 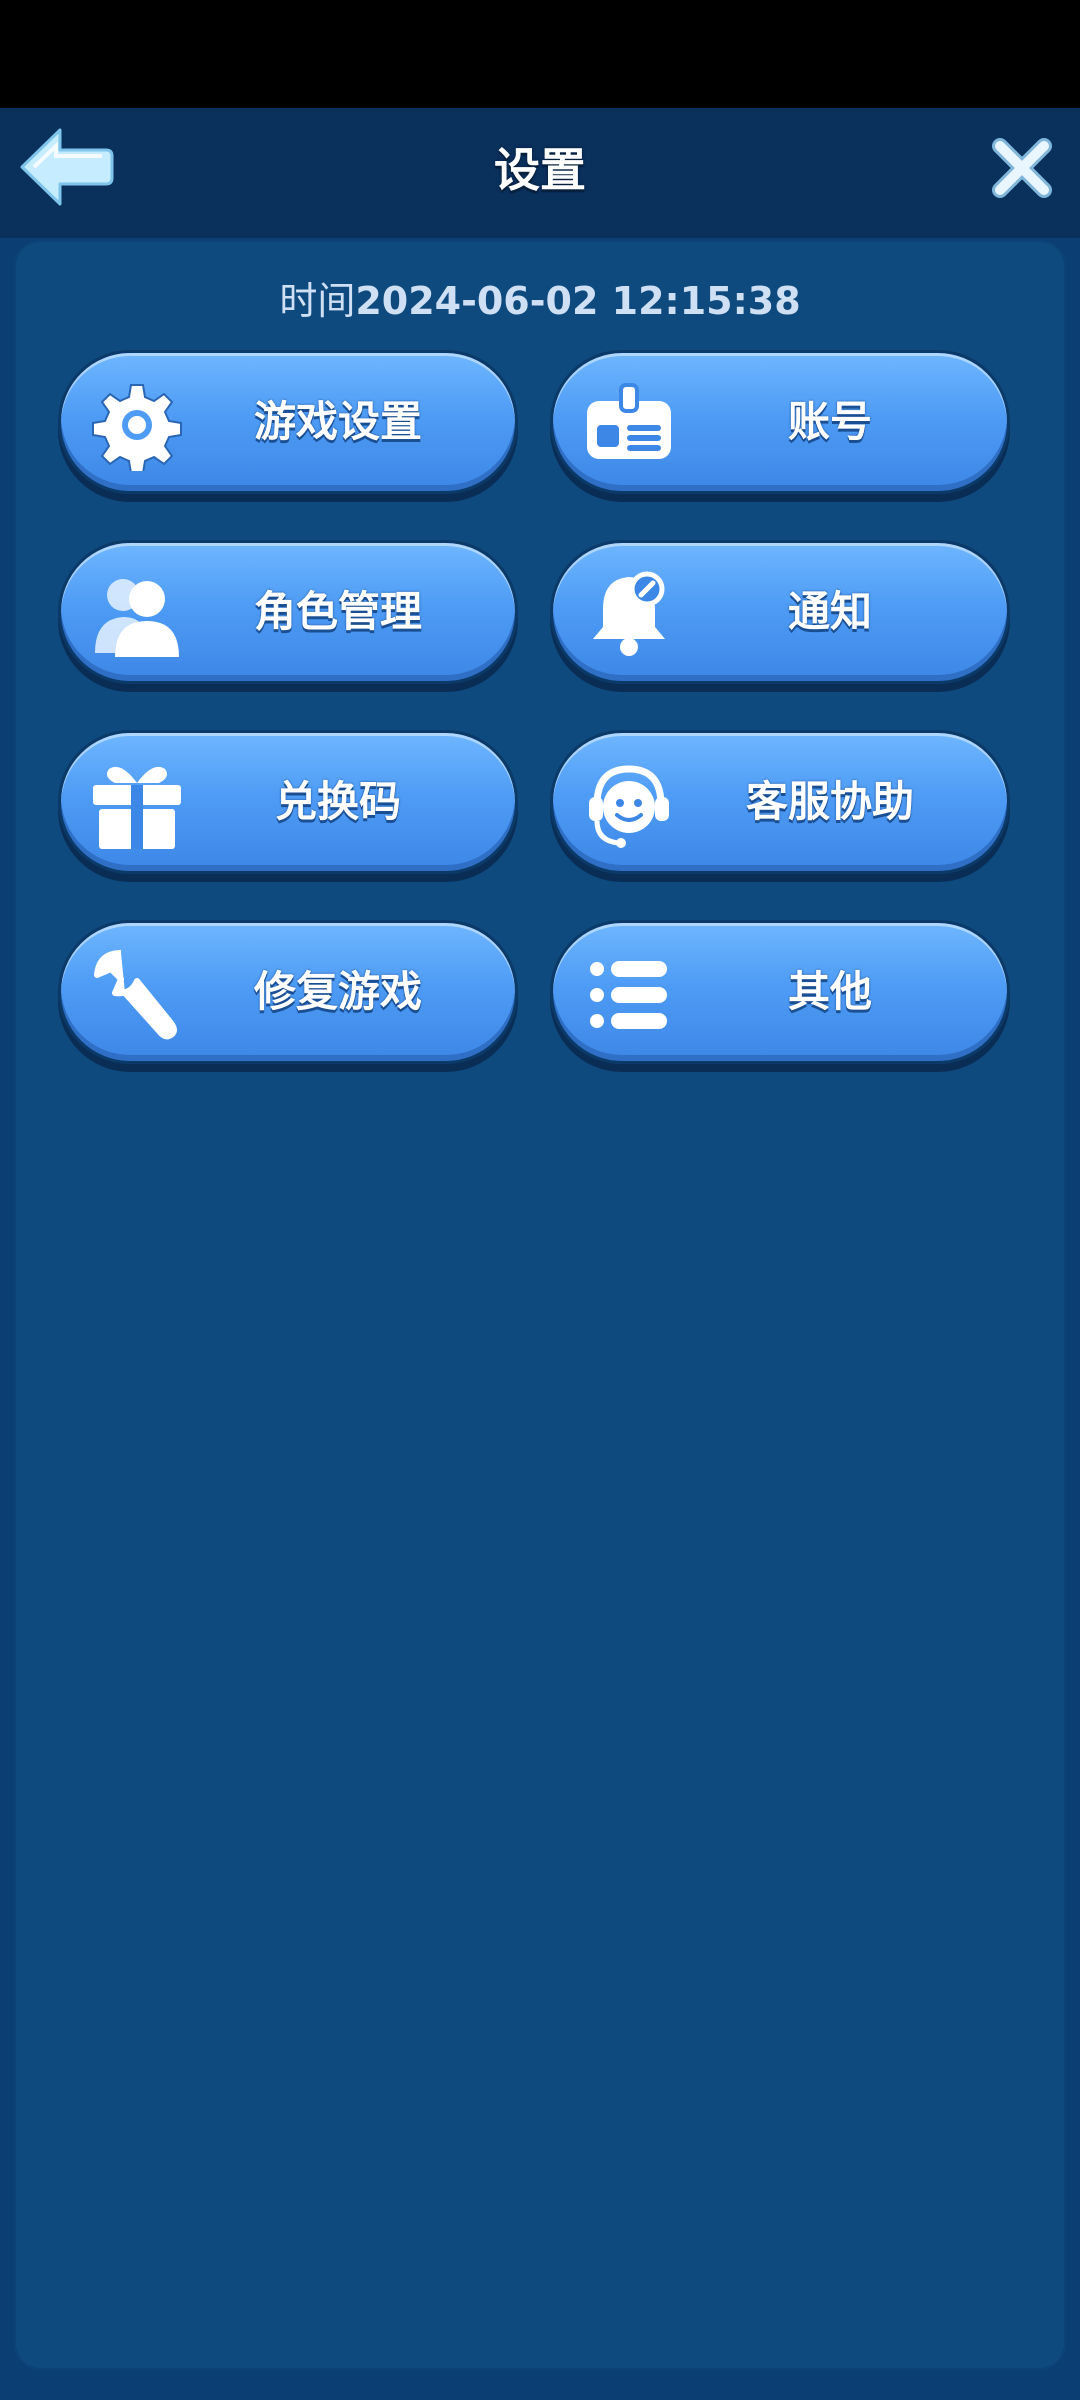 I want to click on timestamp: 时间2024-06-02 12:15:38, so click(x=540, y=297).